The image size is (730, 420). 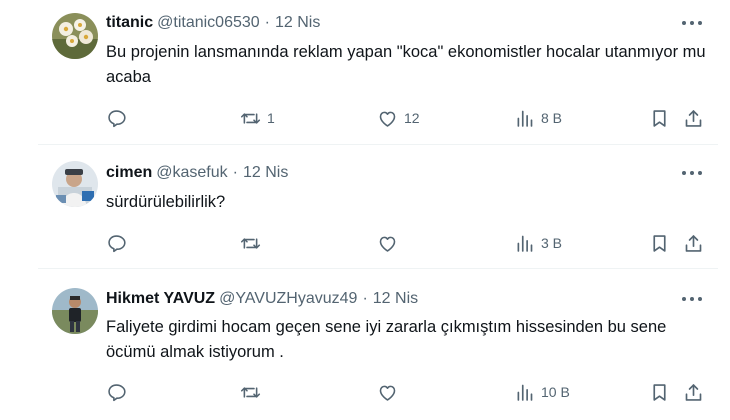 What do you see at coordinates (271, 118) in the screenshot?
I see `retweet-count: 1` at bounding box center [271, 118].